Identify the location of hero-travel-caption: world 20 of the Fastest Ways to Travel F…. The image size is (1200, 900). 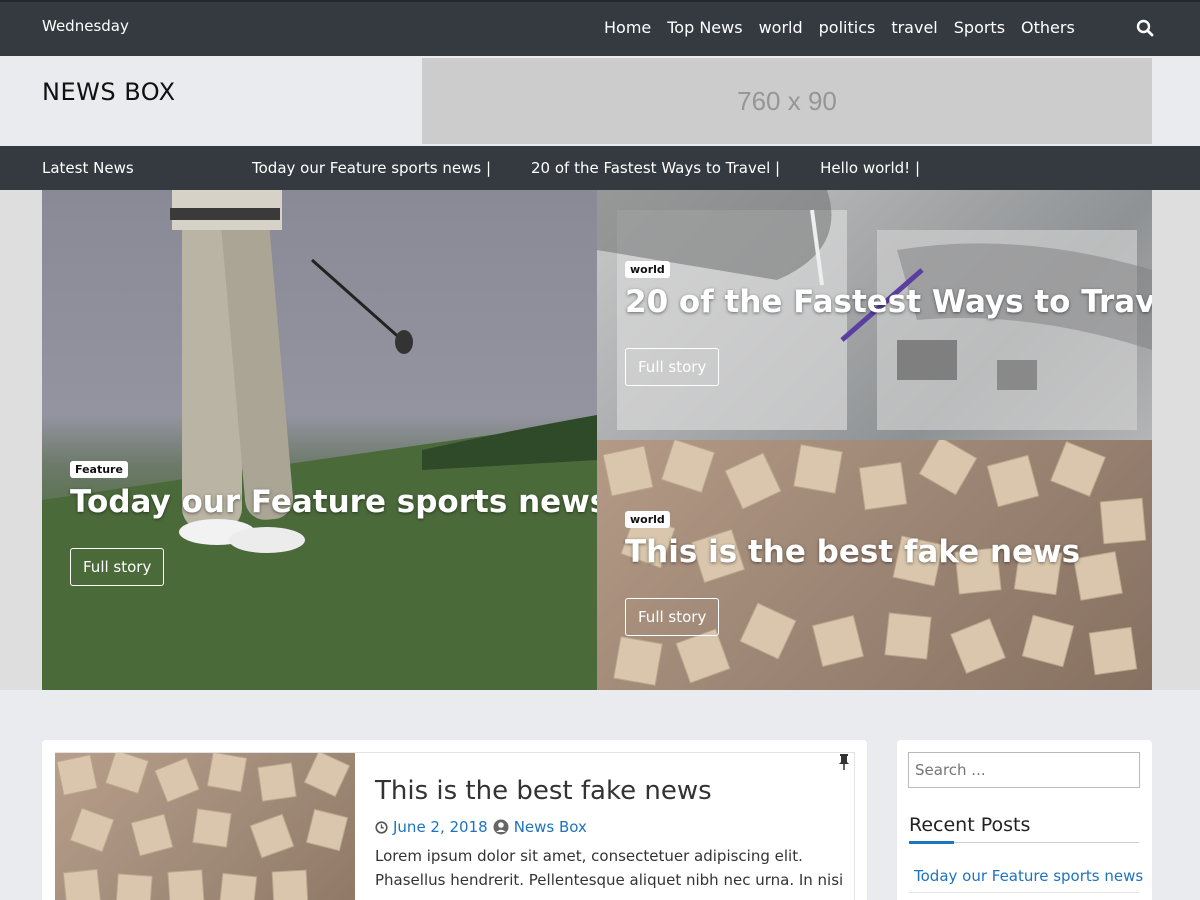
(888, 322).